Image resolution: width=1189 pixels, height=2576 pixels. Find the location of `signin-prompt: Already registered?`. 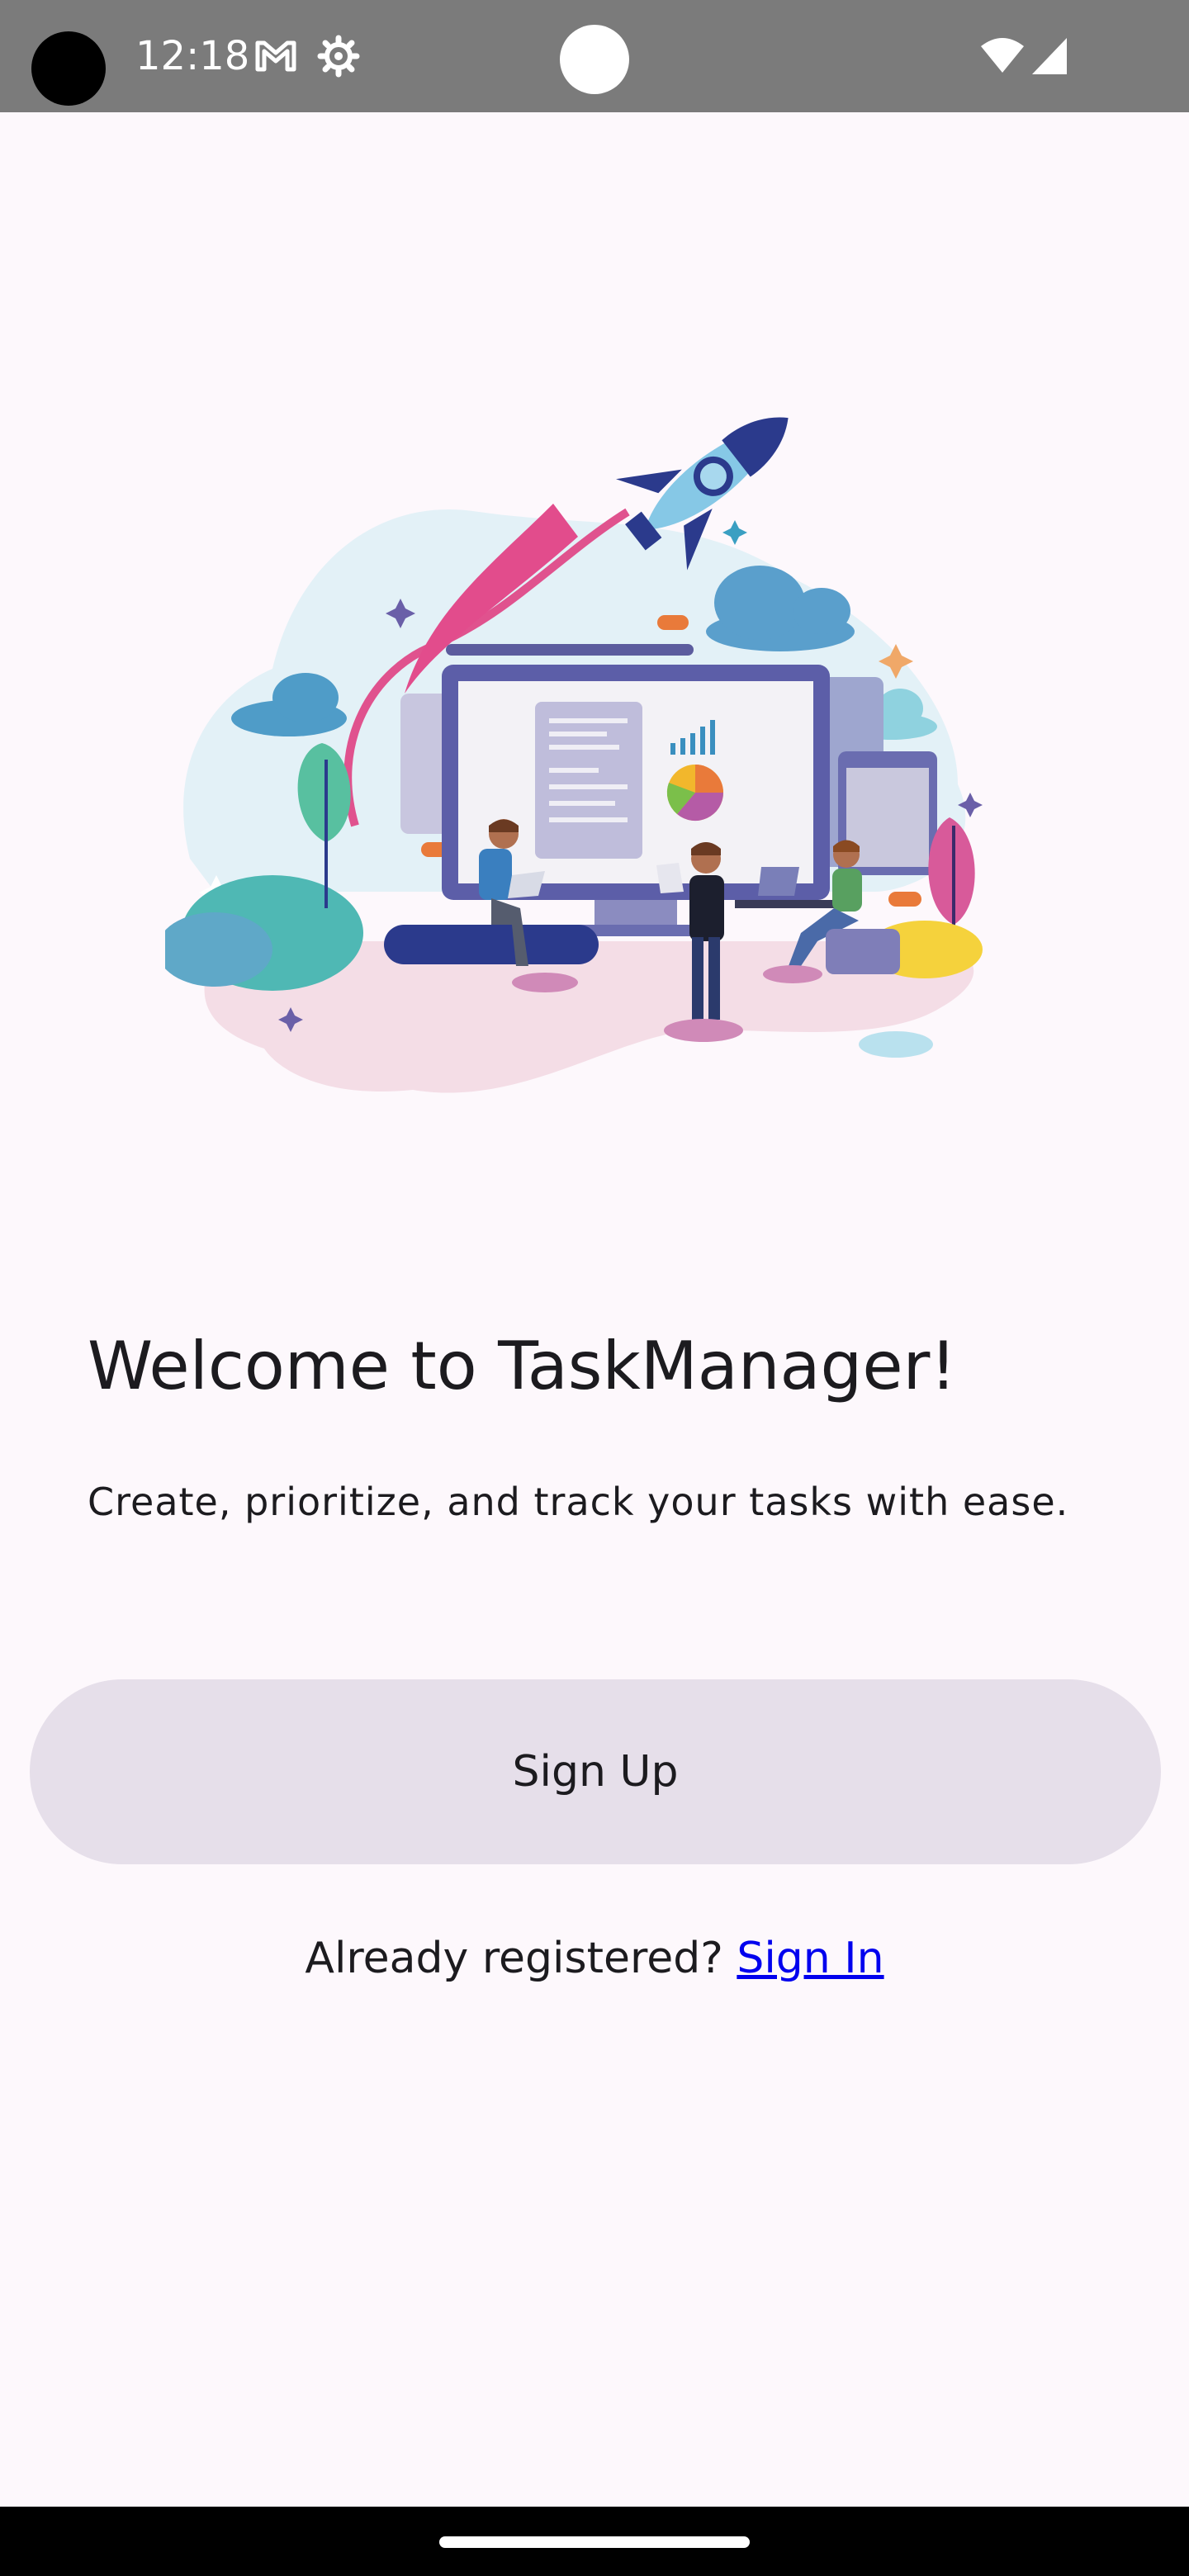

signin-prompt: Already registered? is located at coordinates (514, 1958).